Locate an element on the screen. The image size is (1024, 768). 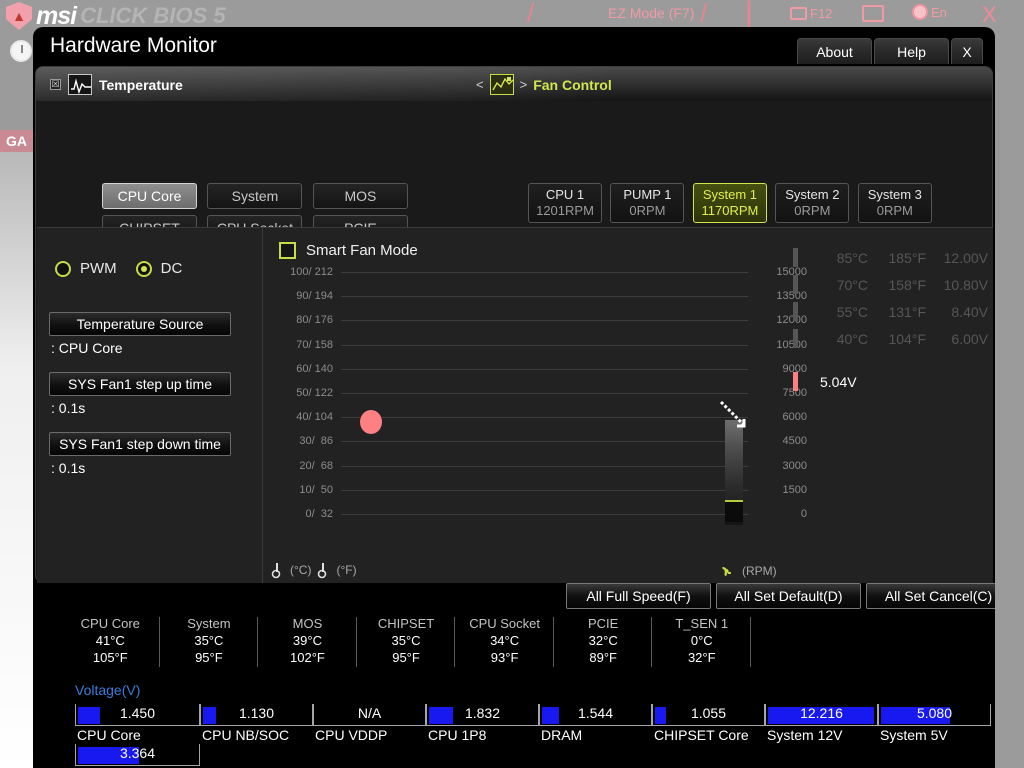
voltage-label: DRAM is located at coordinates (562, 735).